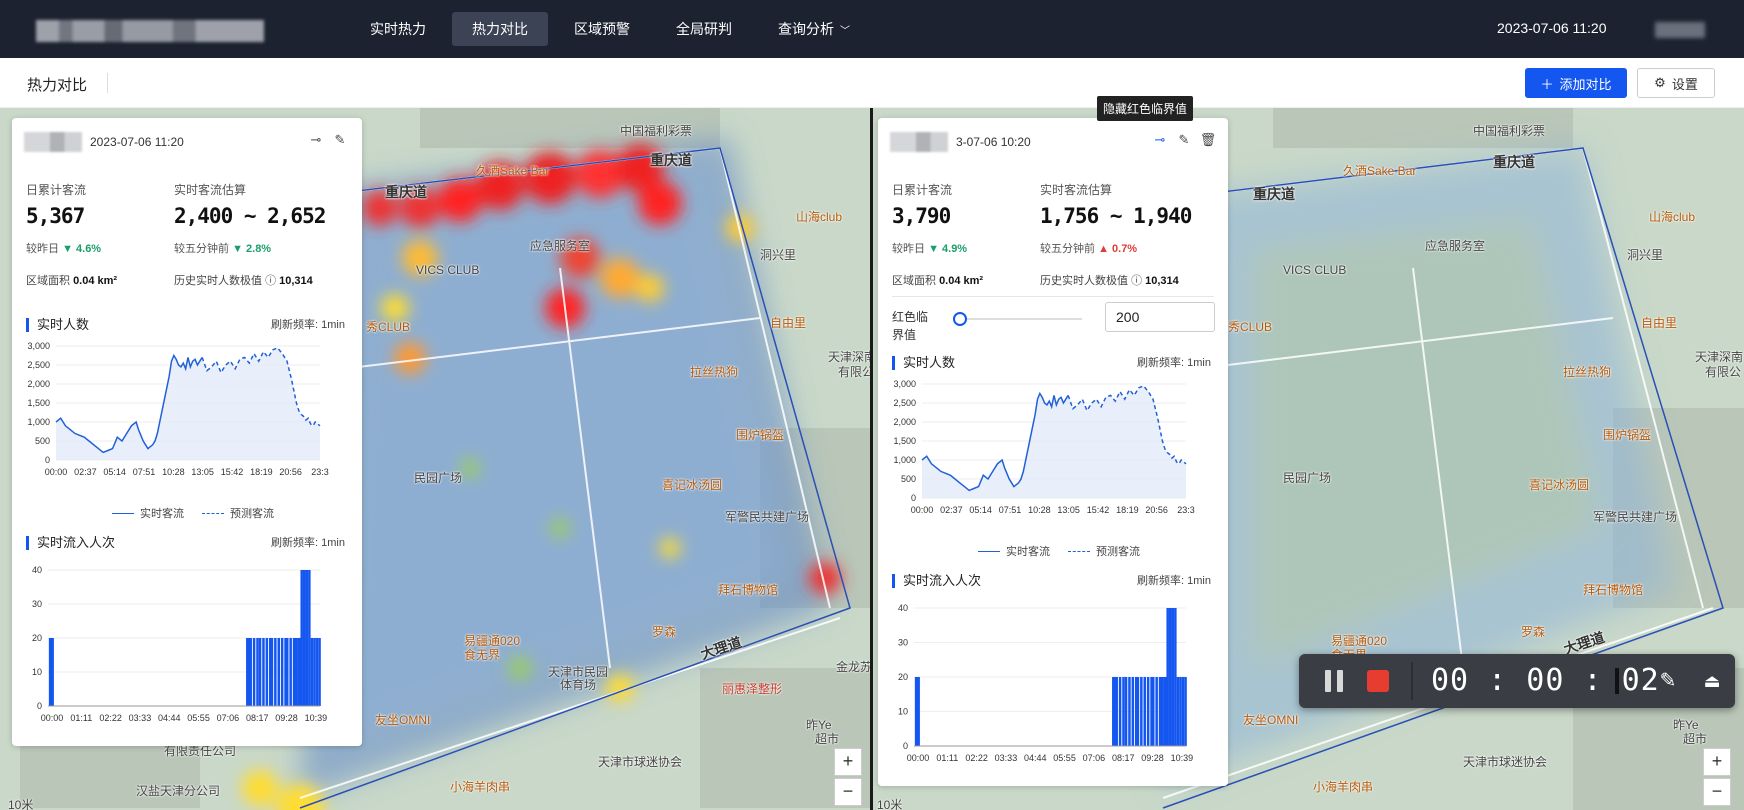 This screenshot has height=810, width=1744. Describe the element at coordinates (1145, 108) in the screenshot. I see `tooltip: 隐藏红色临界值` at that location.